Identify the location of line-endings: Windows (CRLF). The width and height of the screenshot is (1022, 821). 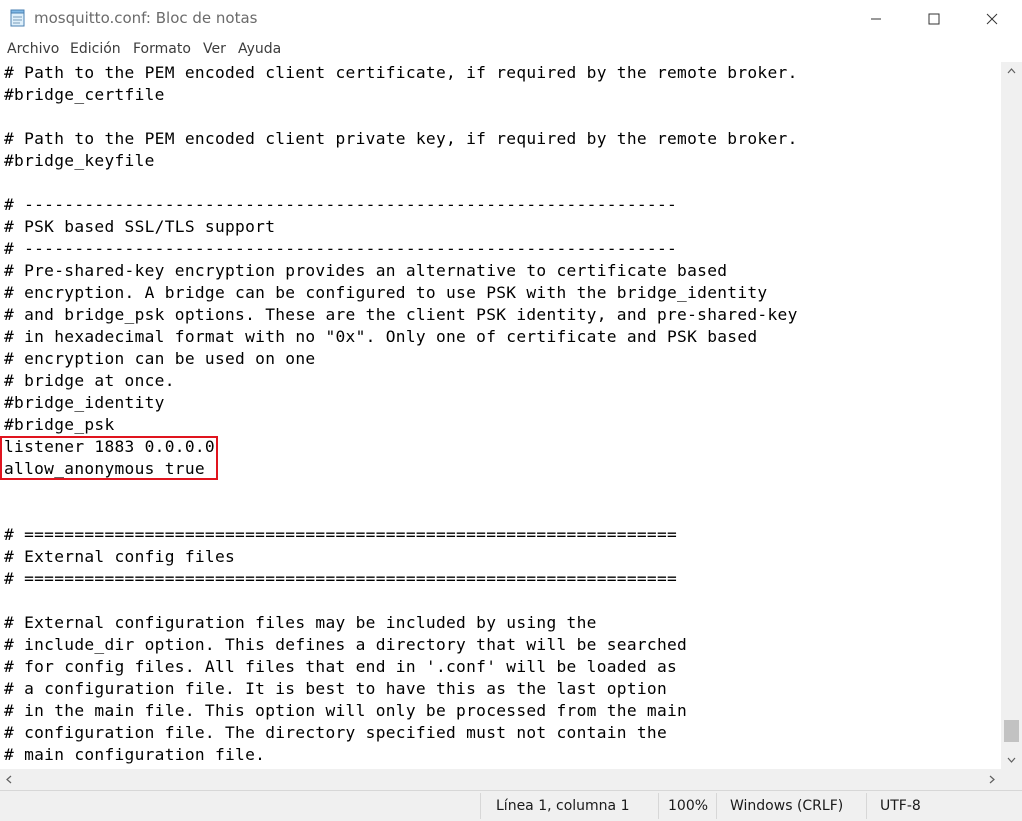
(787, 806).